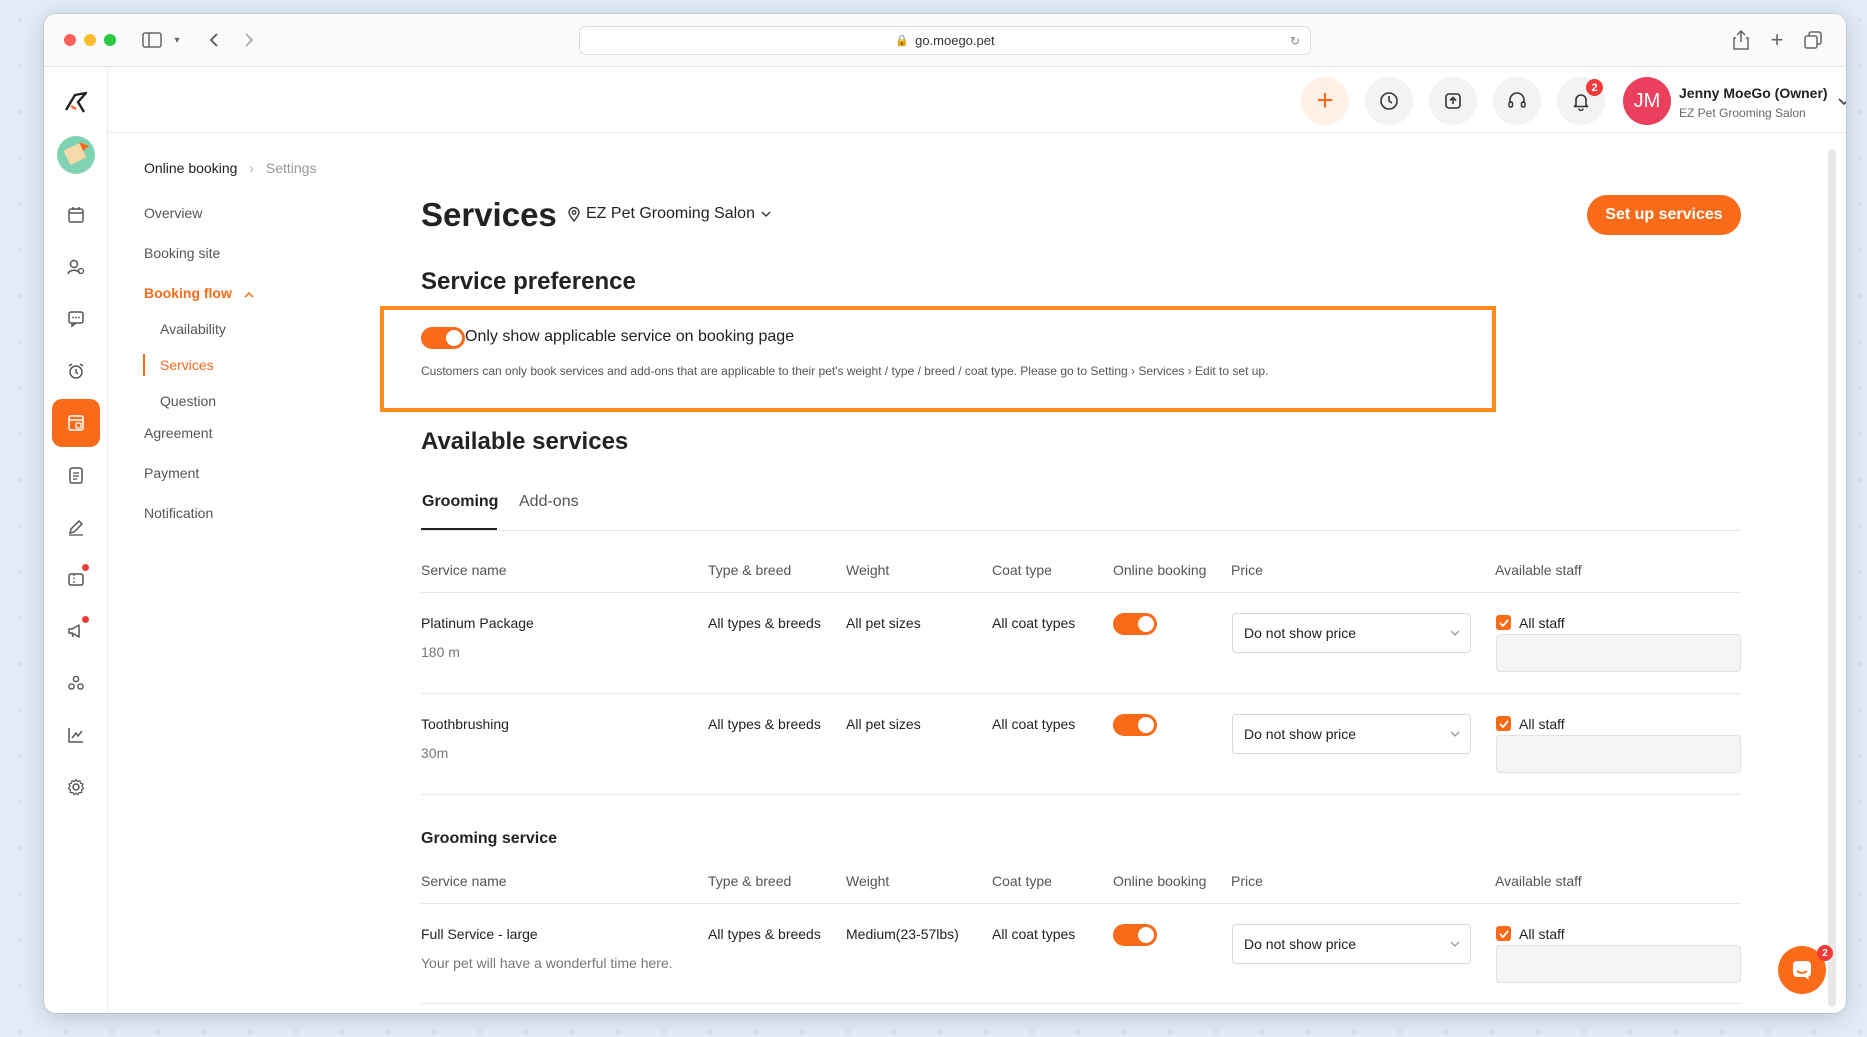 Image resolution: width=1867 pixels, height=1037 pixels. What do you see at coordinates (1664, 215) in the screenshot?
I see `set-up-services-button: Set up services` at bounding box center [1664, 215].